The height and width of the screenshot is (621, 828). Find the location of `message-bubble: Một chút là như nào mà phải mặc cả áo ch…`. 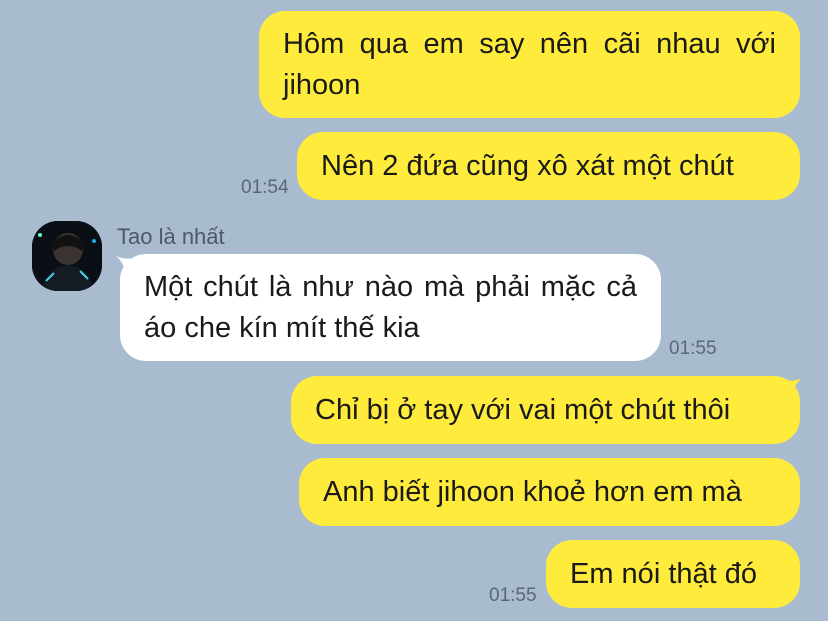

message-bubble: Một chút là như nào mà phải mặc cả áo ch… is located at coordinates (390, 307).